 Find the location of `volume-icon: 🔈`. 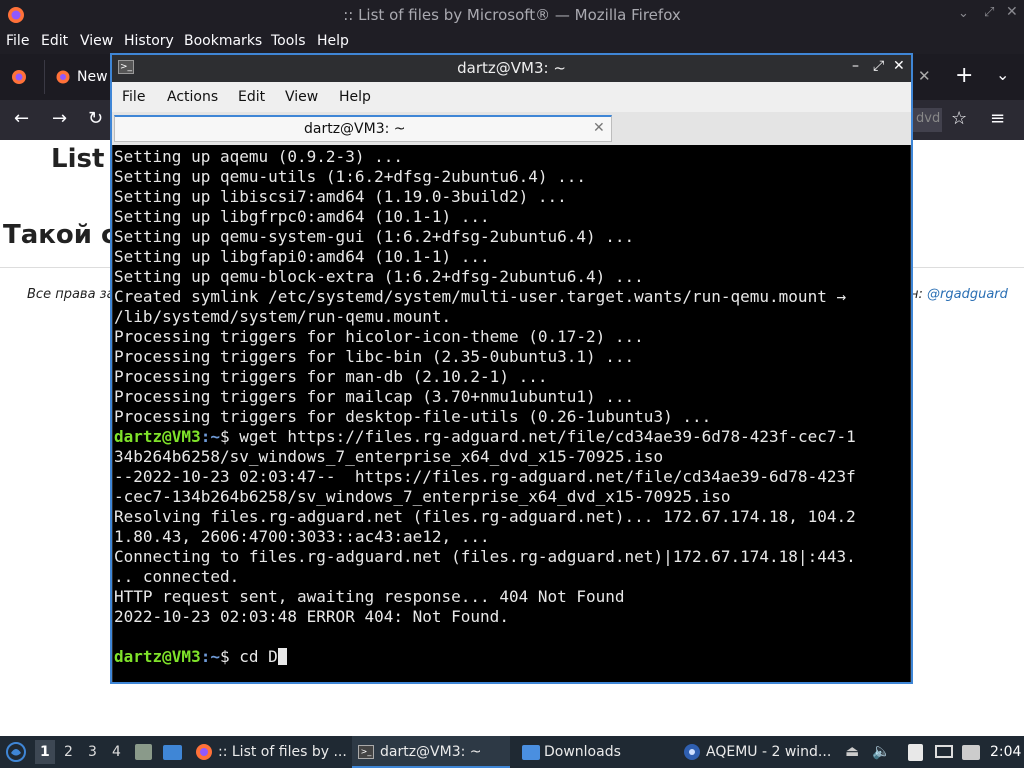

volume-icon: 🔈 is located at coordinates (881, 751).